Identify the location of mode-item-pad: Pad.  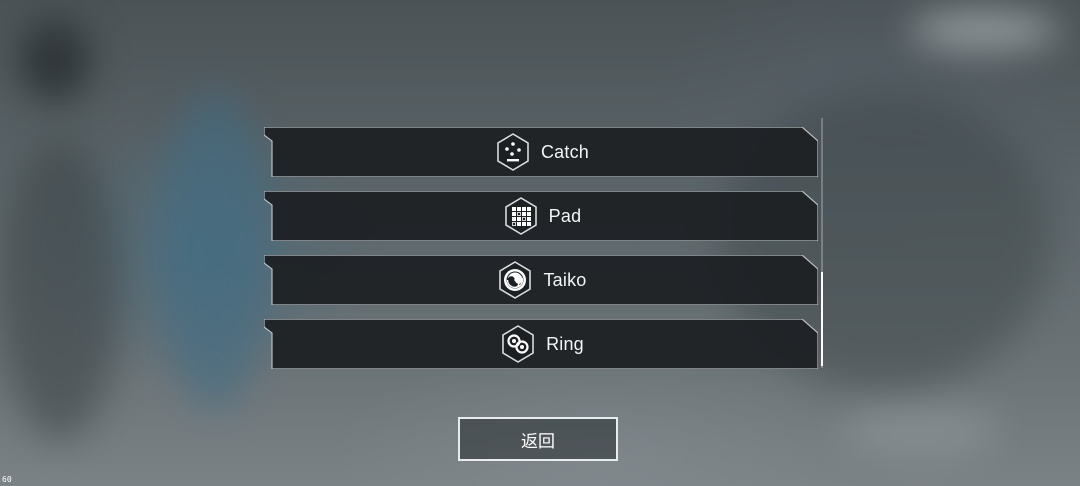
(541, 216).